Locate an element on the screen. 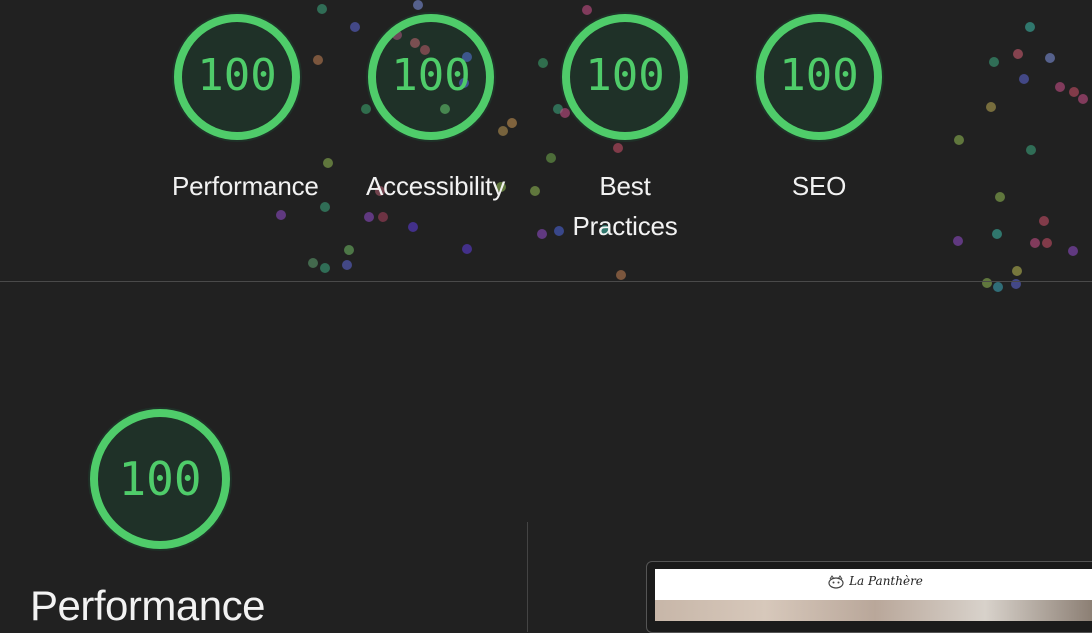 The image size is (1092, 633). gauge-label: Best Practices is located at coordinates (625, 206).